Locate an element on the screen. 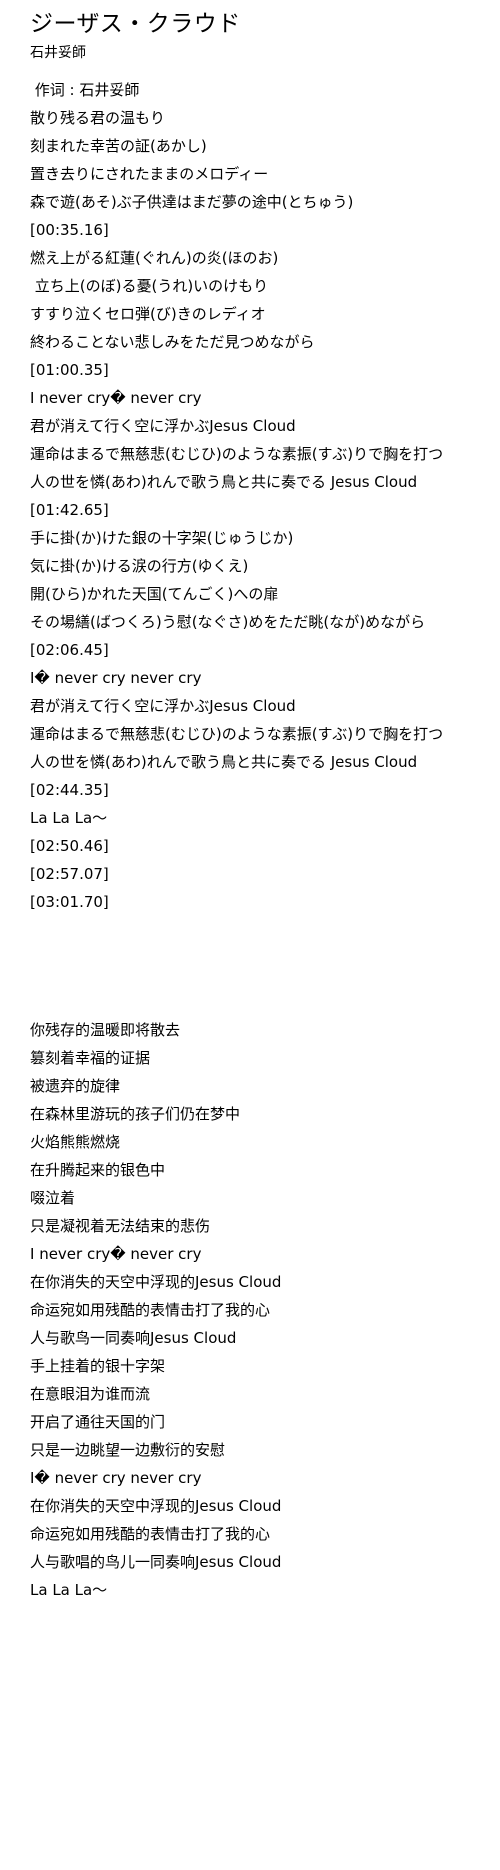 This screenshot has height=1870, width=500. lyric-line: 篡刻着幸福的证据 is located at coordinates (90, 1058).